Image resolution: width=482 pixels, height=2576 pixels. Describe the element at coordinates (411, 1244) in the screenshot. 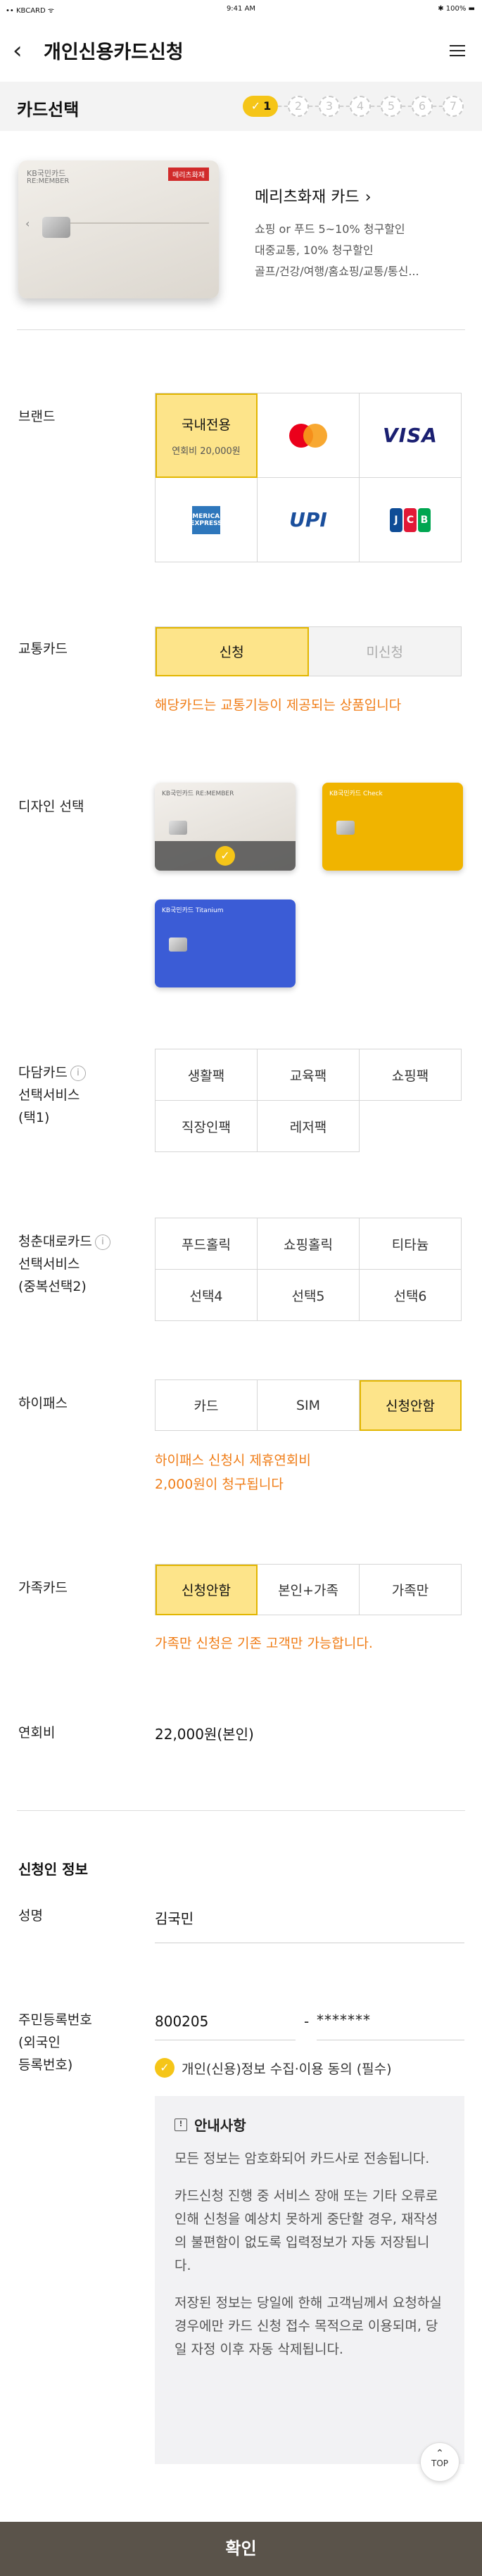

I see `youth-service-option: 티타늄` at that location.